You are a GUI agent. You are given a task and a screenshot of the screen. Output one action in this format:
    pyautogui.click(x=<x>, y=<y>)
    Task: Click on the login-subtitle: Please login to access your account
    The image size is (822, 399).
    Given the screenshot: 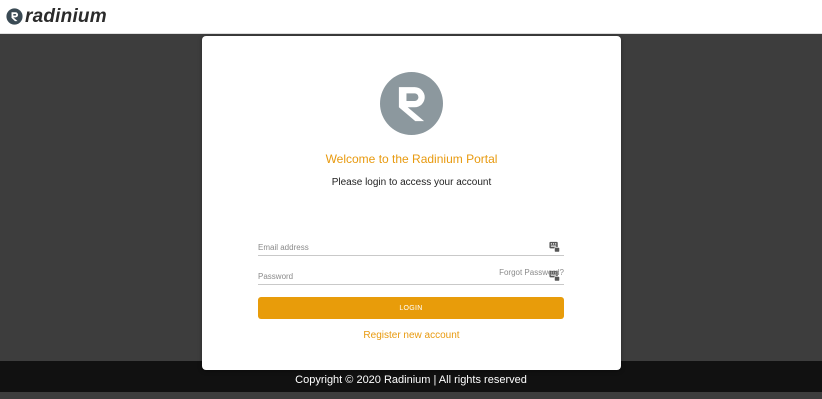 What is the action you would take?
    pyautogui.click(x=411, y=182)
    